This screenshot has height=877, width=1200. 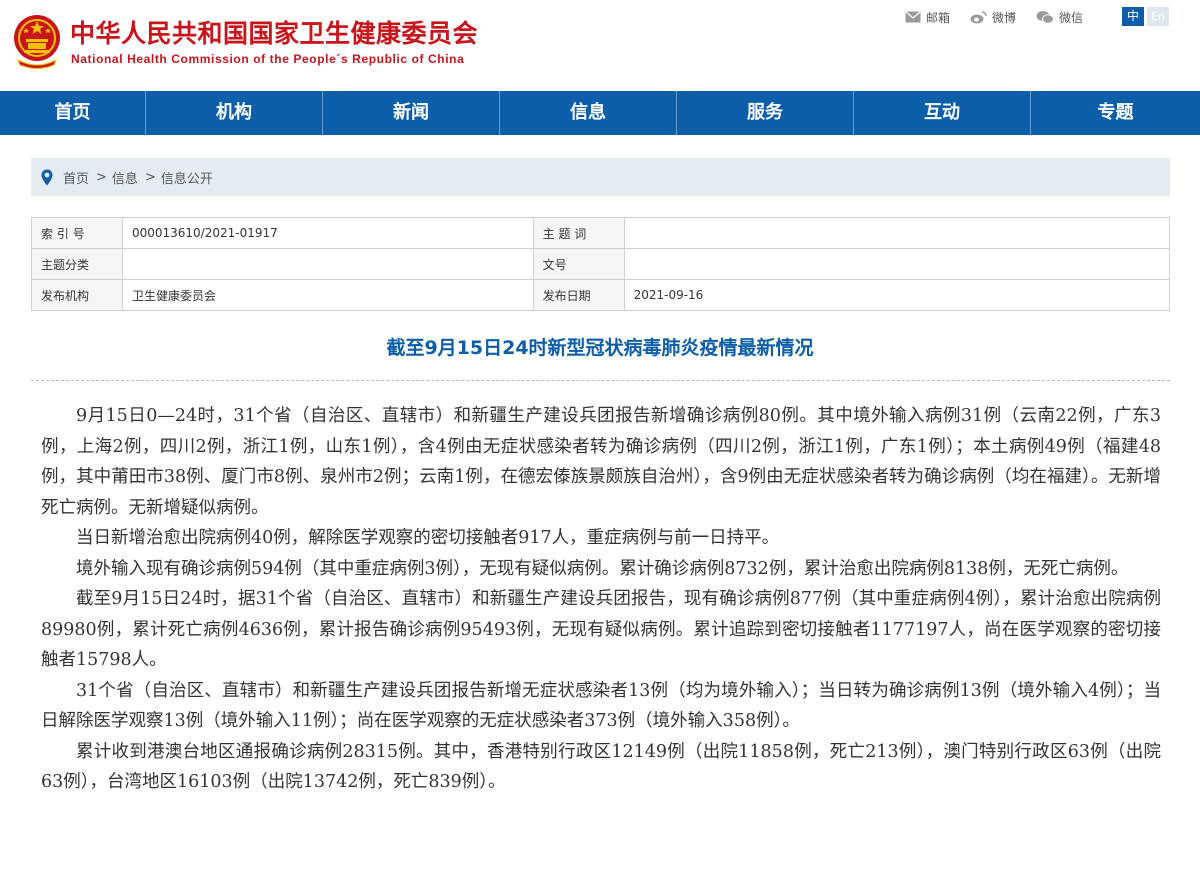 I want to click on weibo-link-label: 微博, so click(x=1004, y=17).